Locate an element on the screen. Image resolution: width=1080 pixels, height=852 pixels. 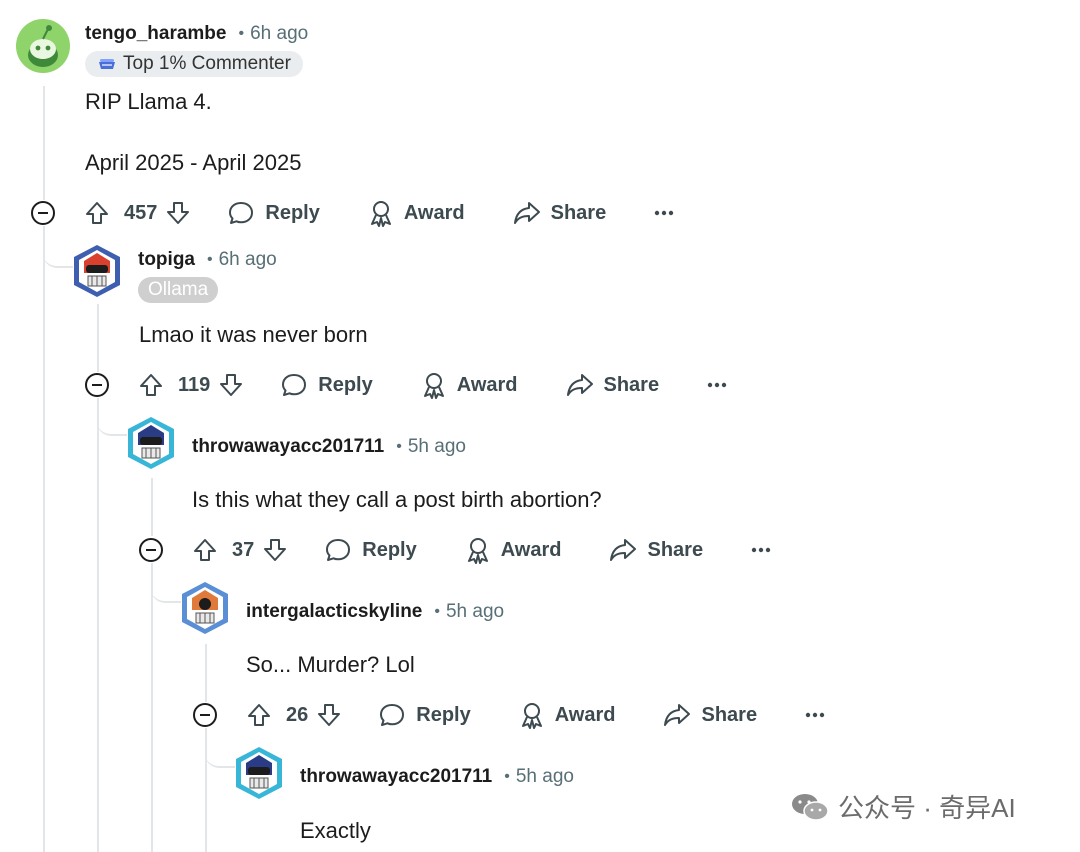
username-link: tengo_harambe is located at coordinates (155, 34).